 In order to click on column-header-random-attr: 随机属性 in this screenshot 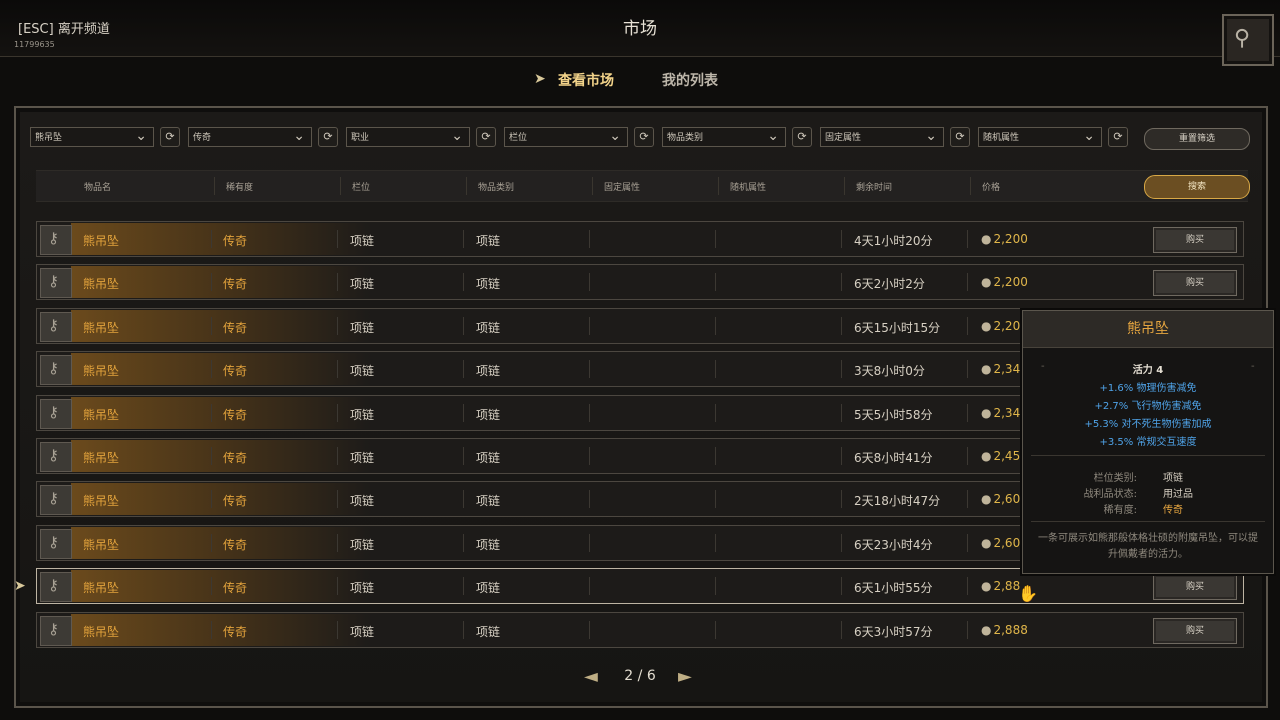, I will do `click(748, 186)`.